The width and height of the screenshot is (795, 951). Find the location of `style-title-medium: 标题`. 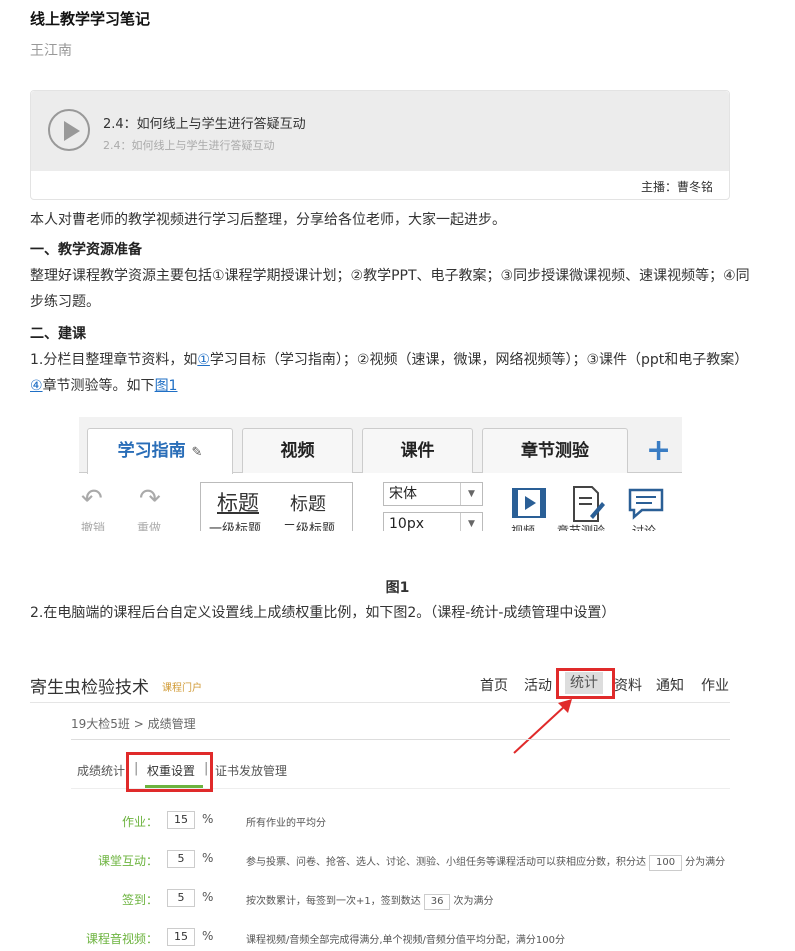

style-title-medium: 标题 is located at coordinates (308, 503).